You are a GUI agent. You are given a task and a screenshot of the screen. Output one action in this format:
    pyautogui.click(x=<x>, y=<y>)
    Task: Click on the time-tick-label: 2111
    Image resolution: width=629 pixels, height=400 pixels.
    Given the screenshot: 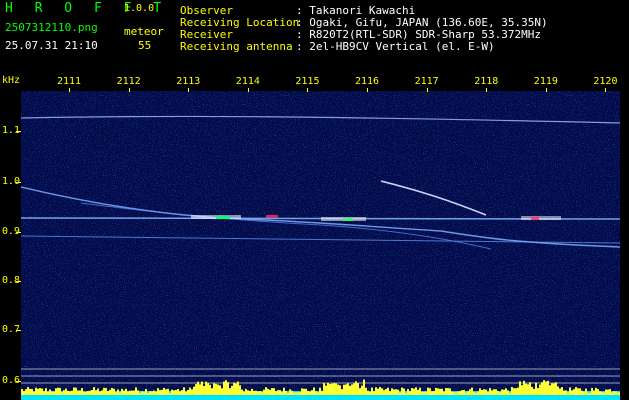 What is the action you would take?
    pyautogui.click(x=69, y=81)
    